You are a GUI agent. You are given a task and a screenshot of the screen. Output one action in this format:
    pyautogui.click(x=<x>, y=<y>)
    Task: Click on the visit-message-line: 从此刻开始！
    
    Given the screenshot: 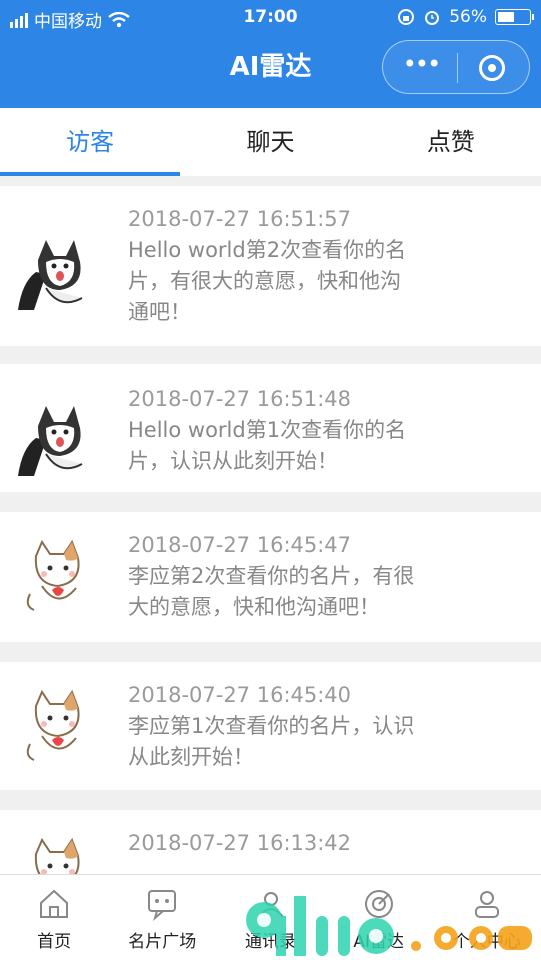 What is the action you would take?
    pyautogui.click(x=191, y=757)
    